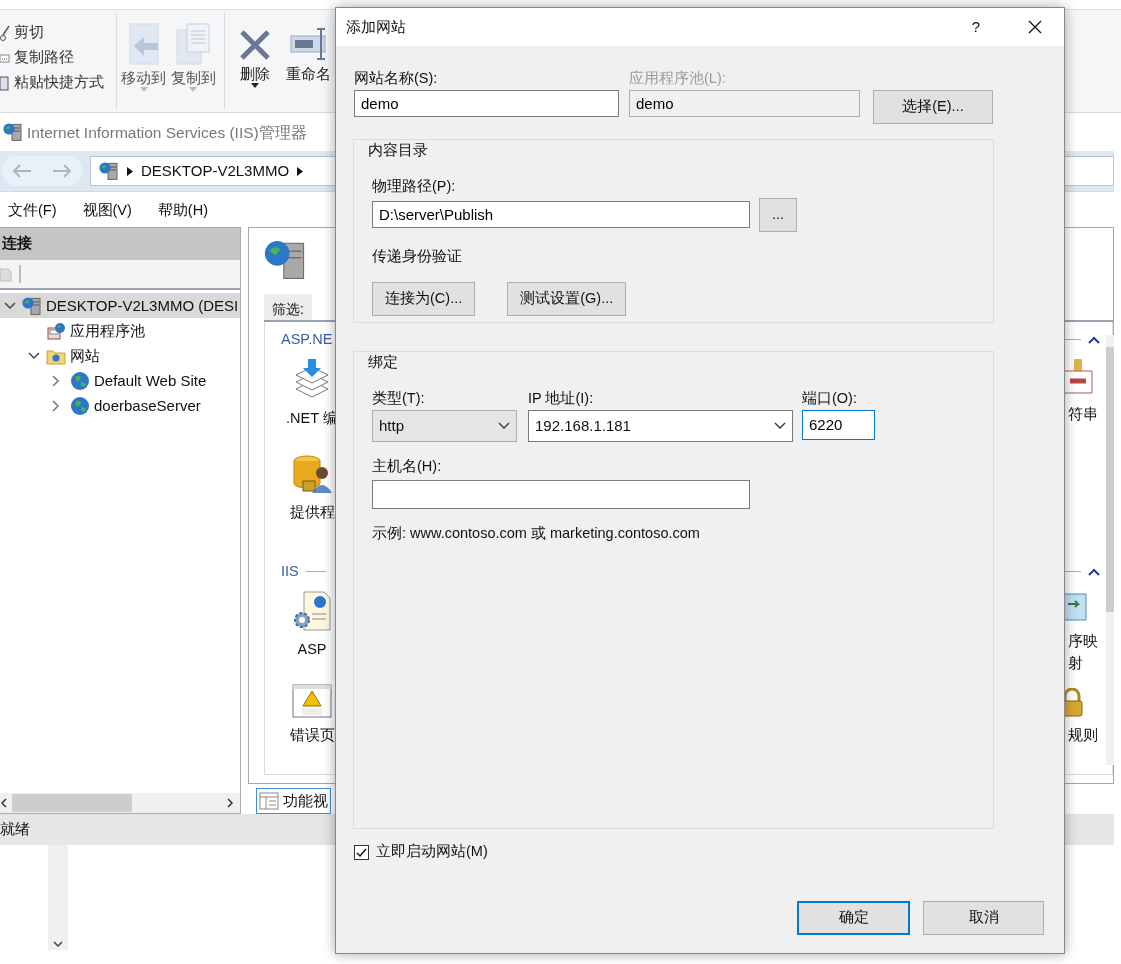  I want to click on field-label: 类型(T):, so click(399, 398).